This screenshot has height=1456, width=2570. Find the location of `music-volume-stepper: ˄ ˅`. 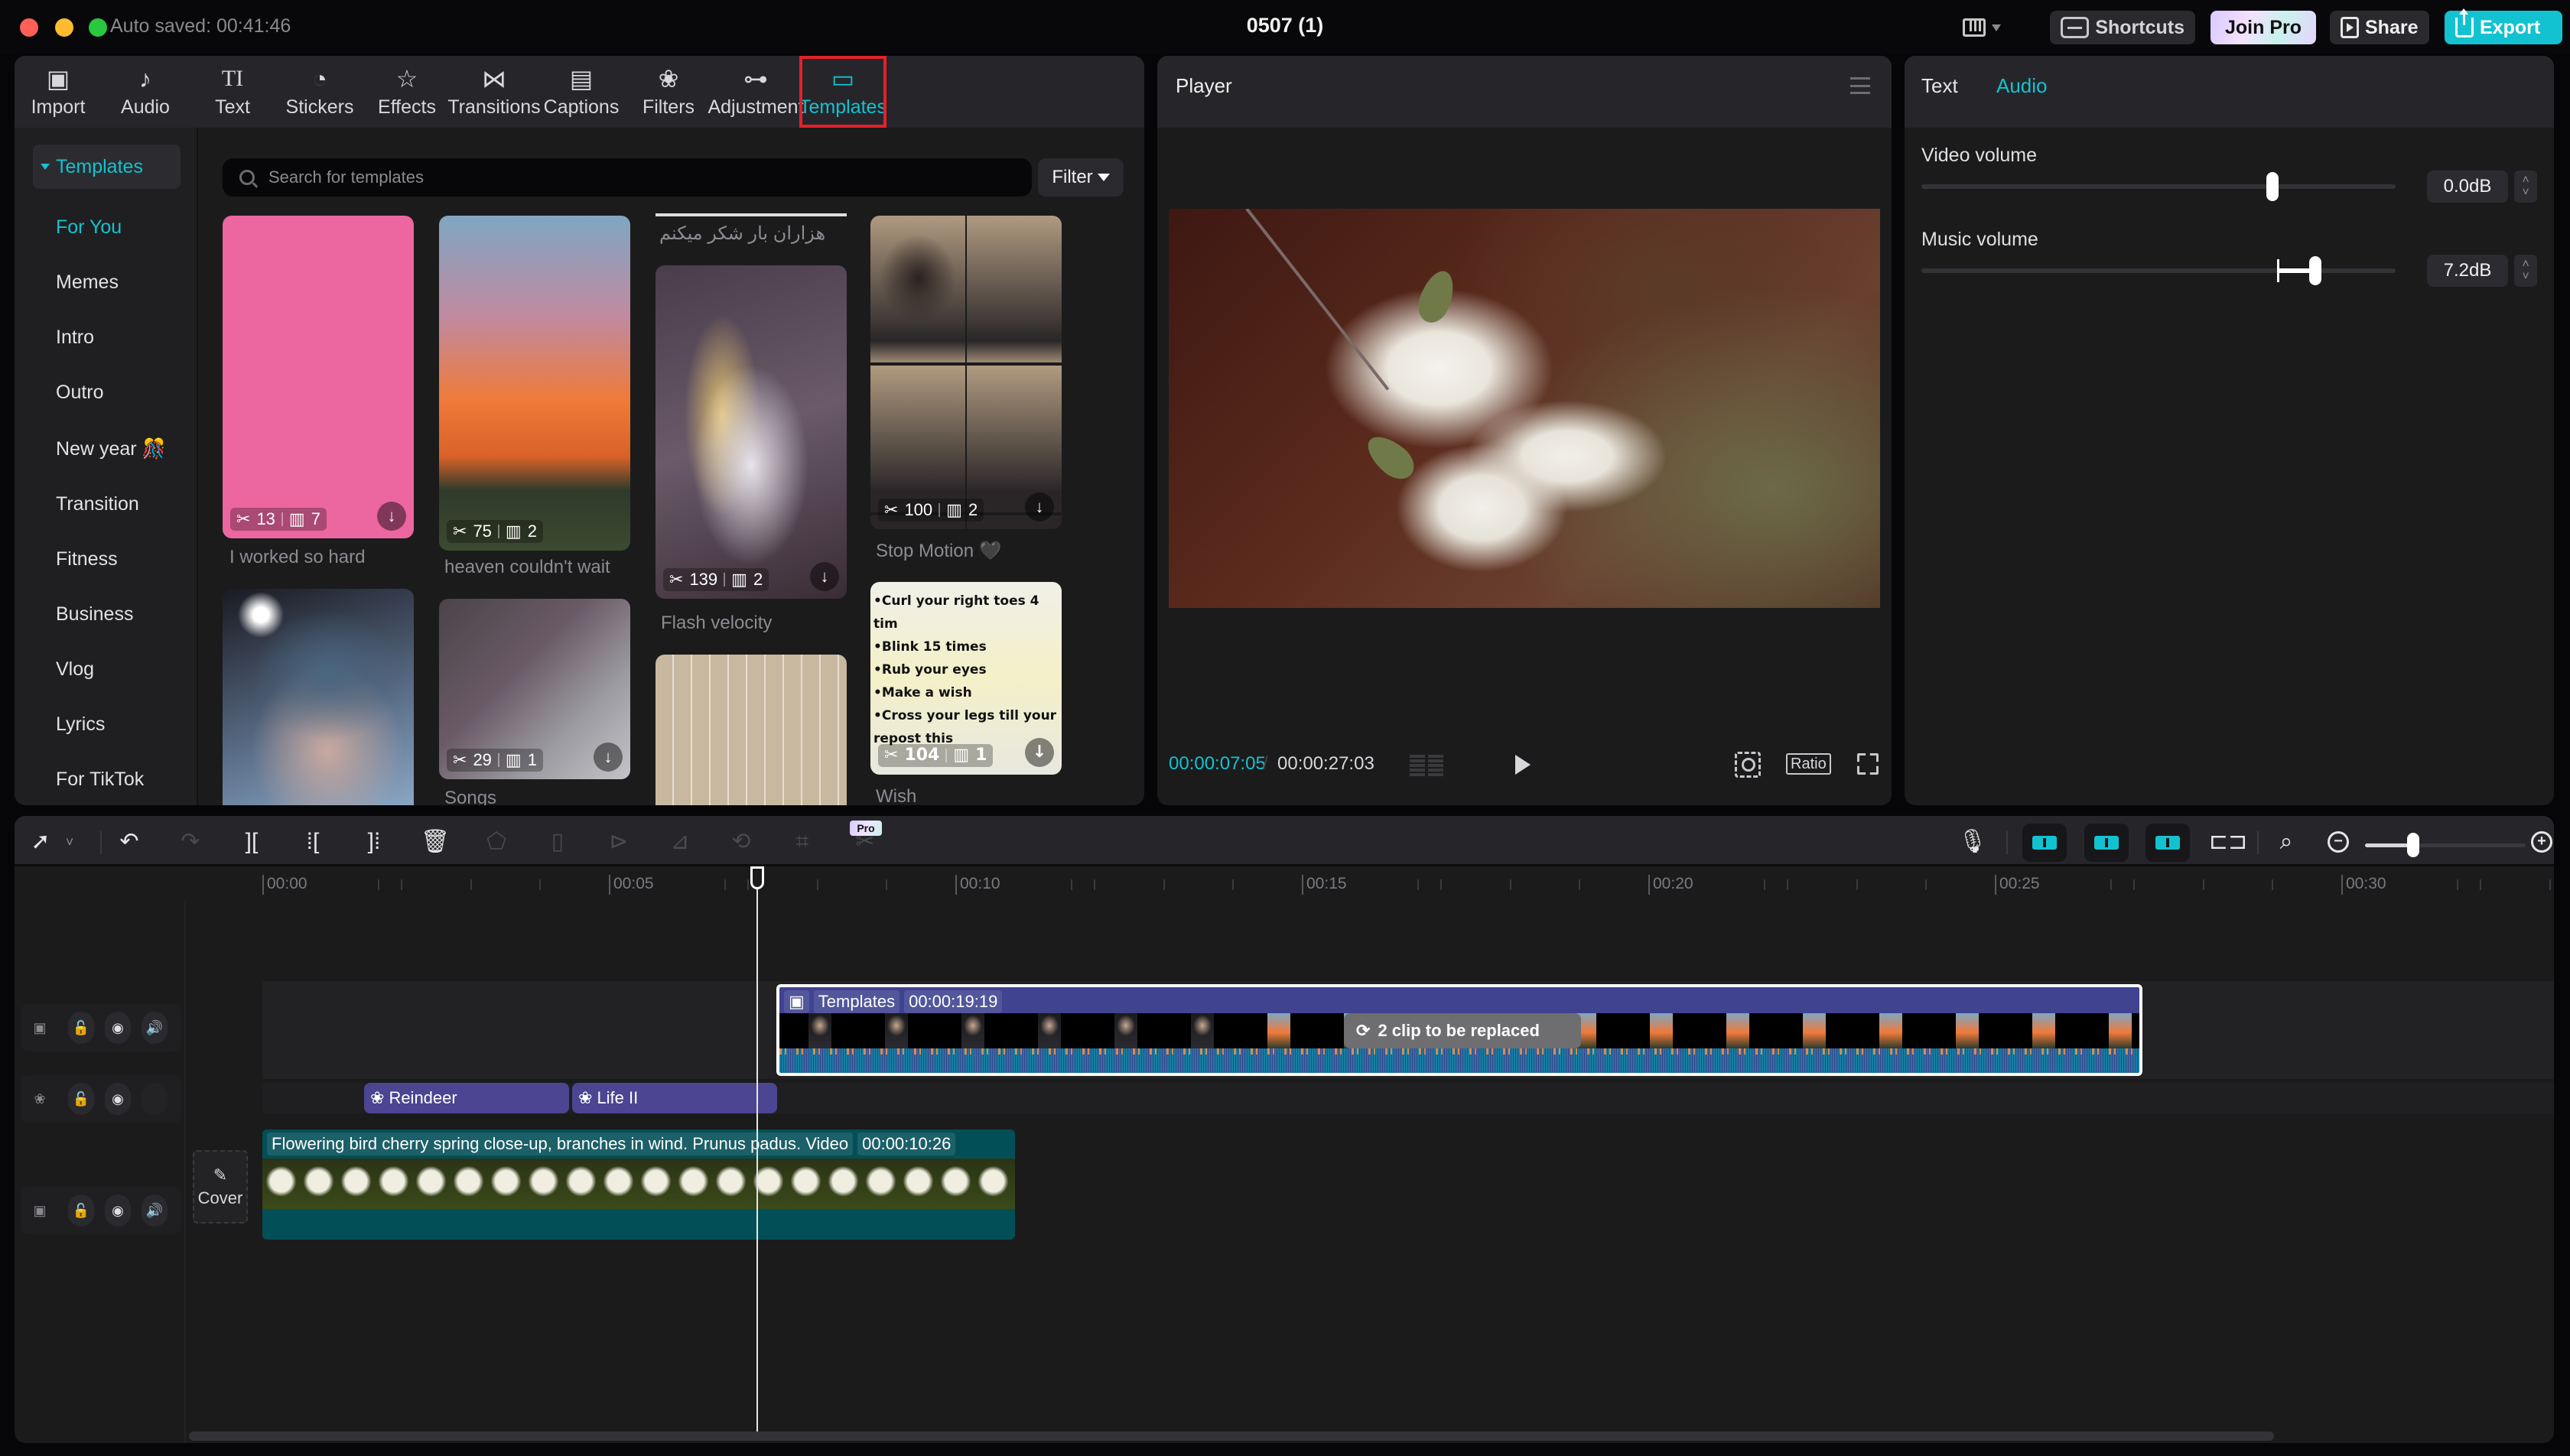

music-volume-stepper: ˄ ˅ is located at coordinates (2525, 271).